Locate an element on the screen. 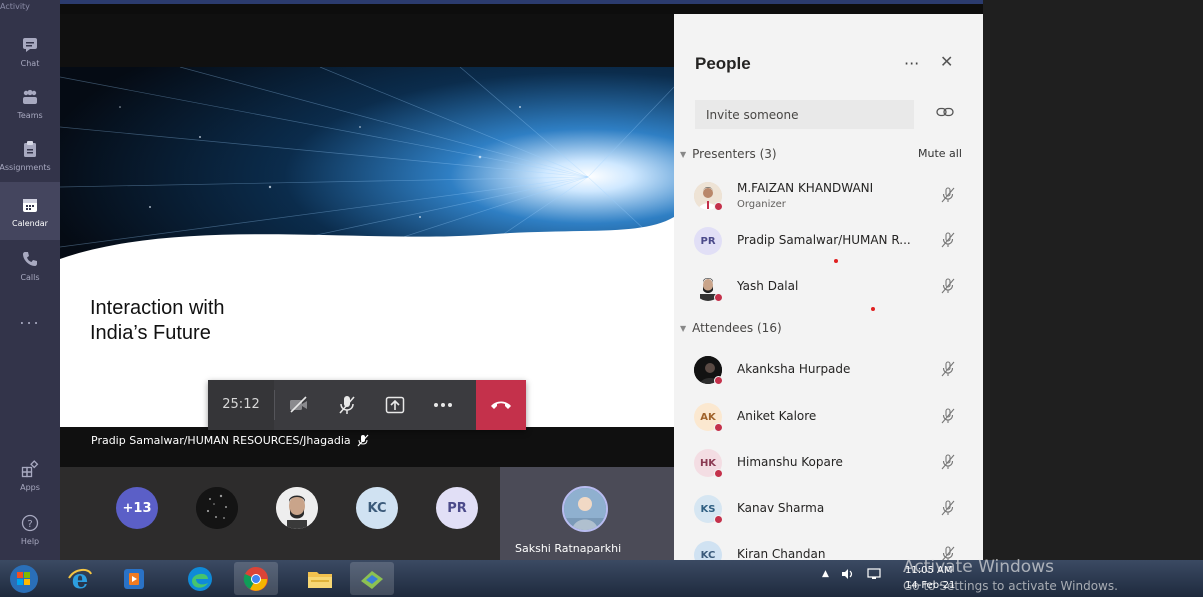 This screenshot has width=1203, height=597. share-tray-icon is located at coordinates (395, 405).